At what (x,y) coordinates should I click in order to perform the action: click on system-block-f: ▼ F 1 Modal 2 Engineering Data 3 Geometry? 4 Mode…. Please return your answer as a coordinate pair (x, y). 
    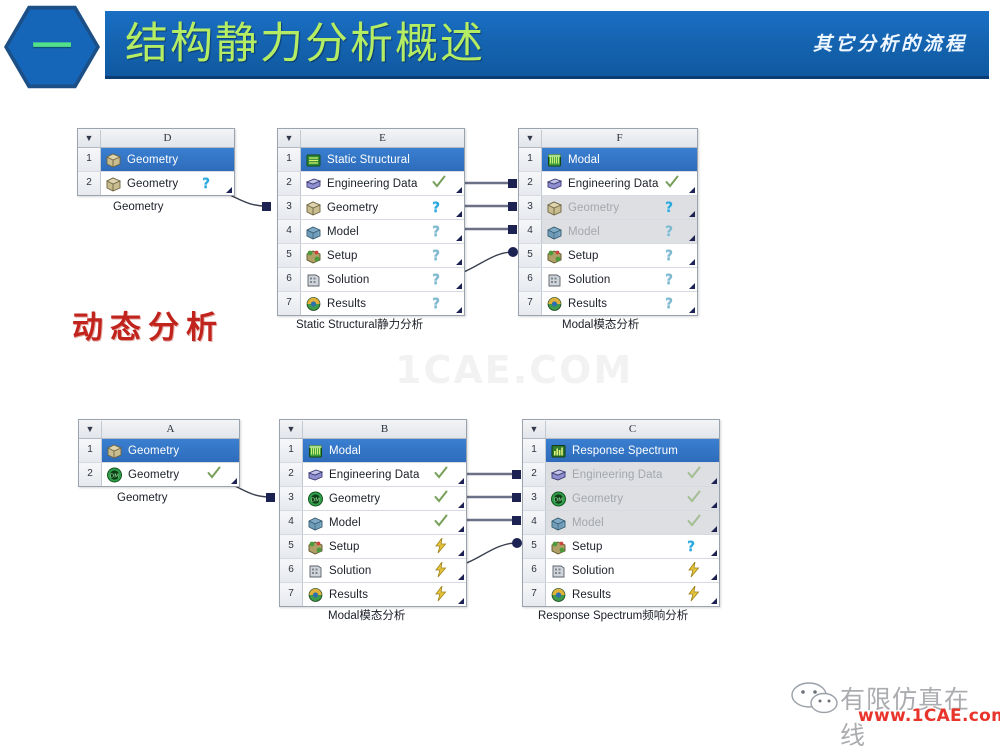
    Looking at the image, I should click on (608, 222).